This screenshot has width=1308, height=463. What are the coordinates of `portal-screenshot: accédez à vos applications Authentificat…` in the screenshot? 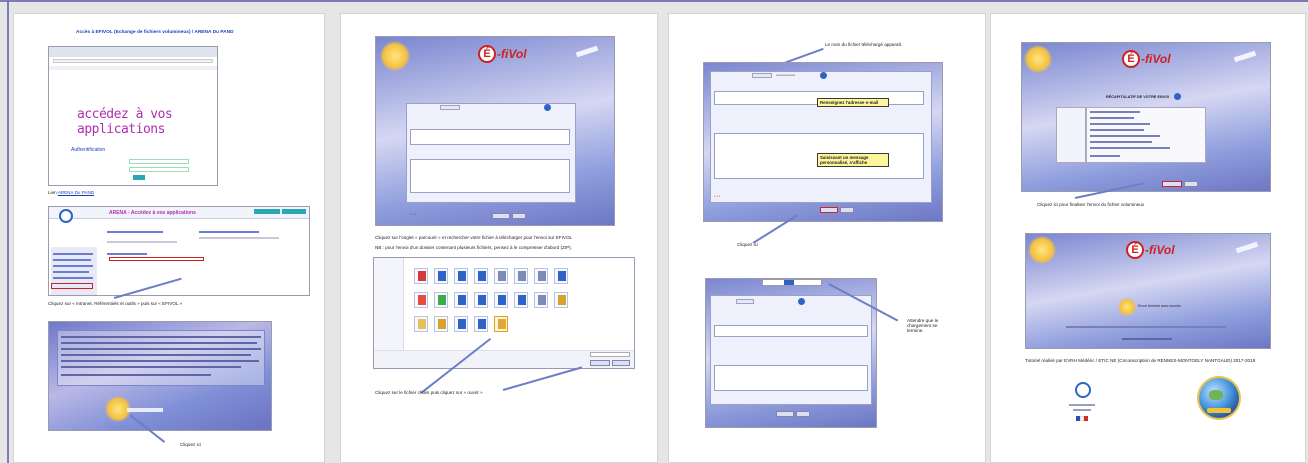 It's located at (133, 116).